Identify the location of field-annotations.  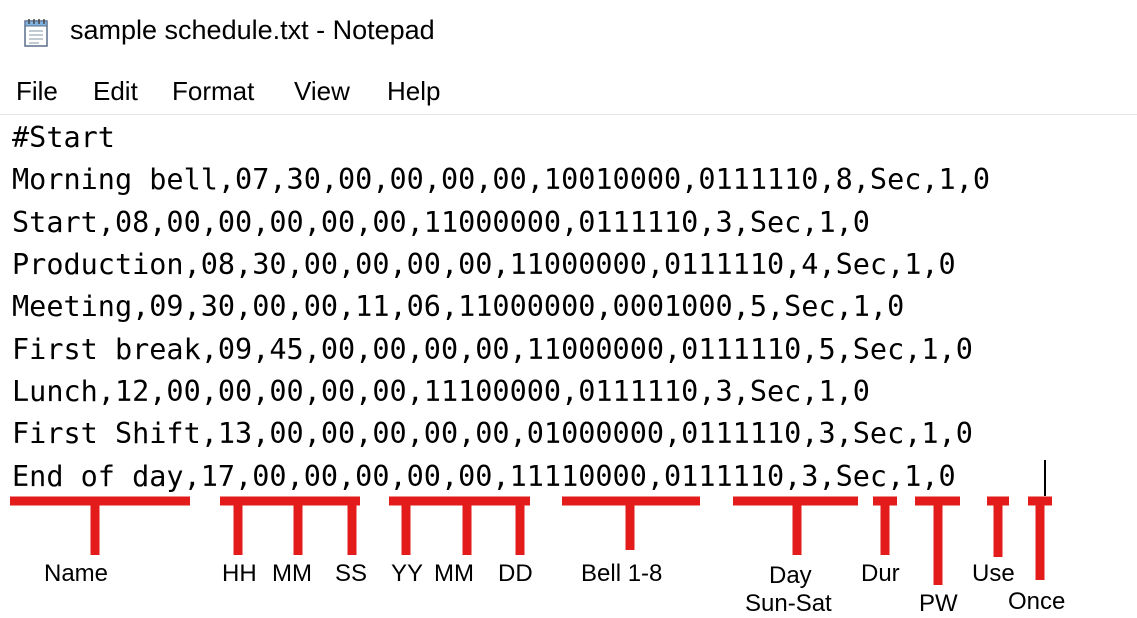
(531, 540).